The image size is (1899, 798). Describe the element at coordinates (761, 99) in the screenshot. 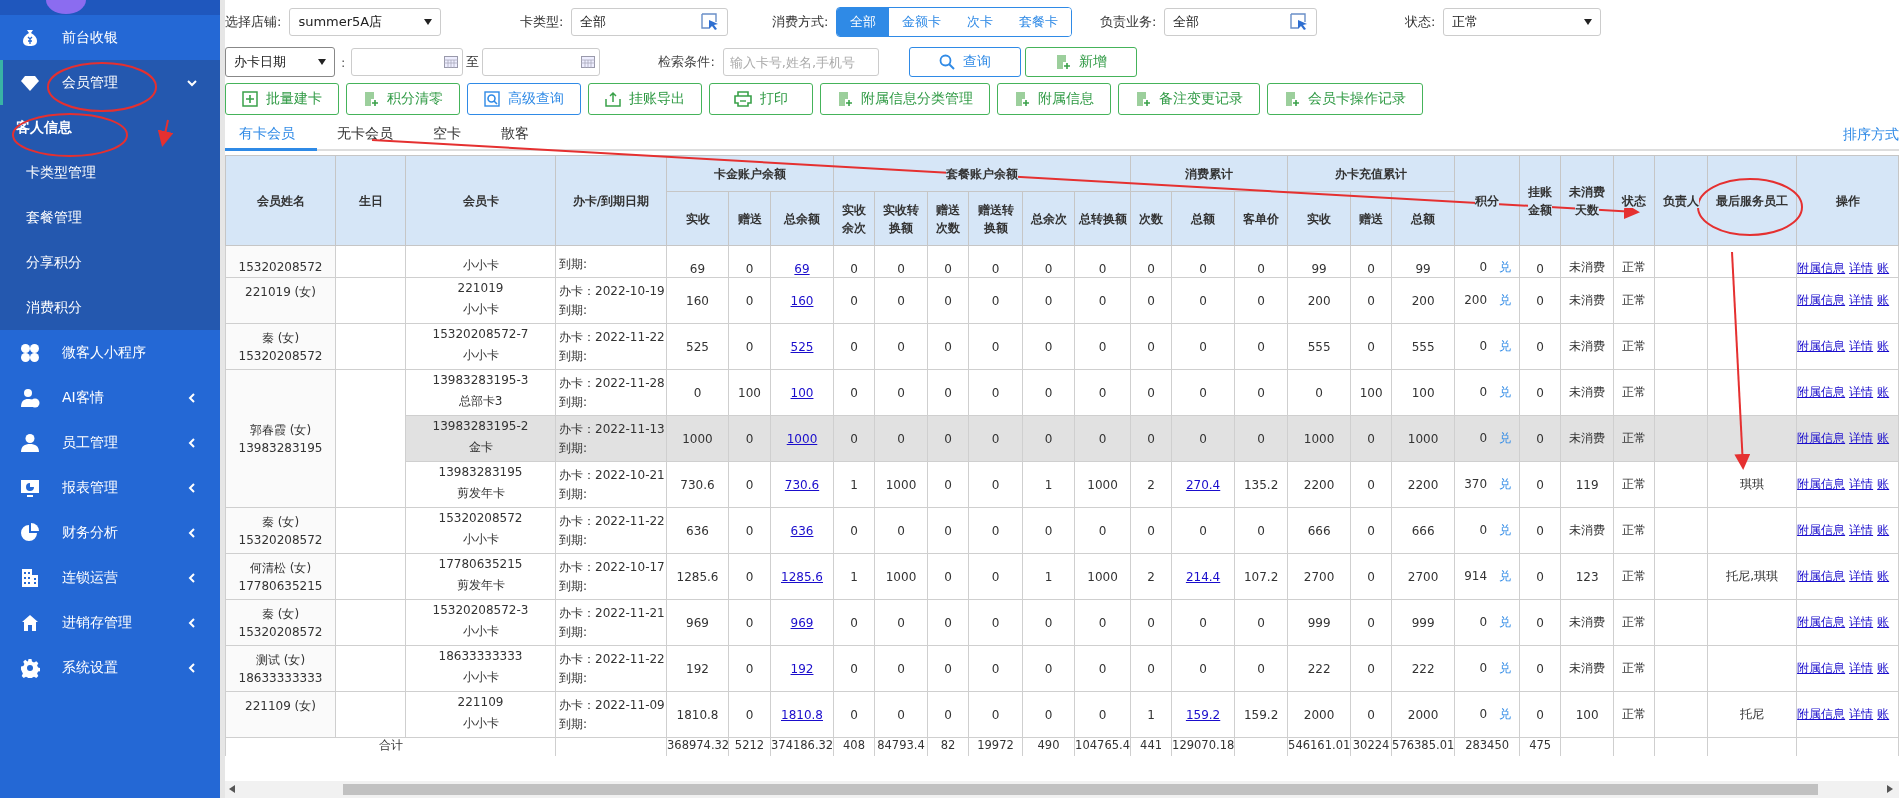

I see `toolbar-button: 打印` at that location.